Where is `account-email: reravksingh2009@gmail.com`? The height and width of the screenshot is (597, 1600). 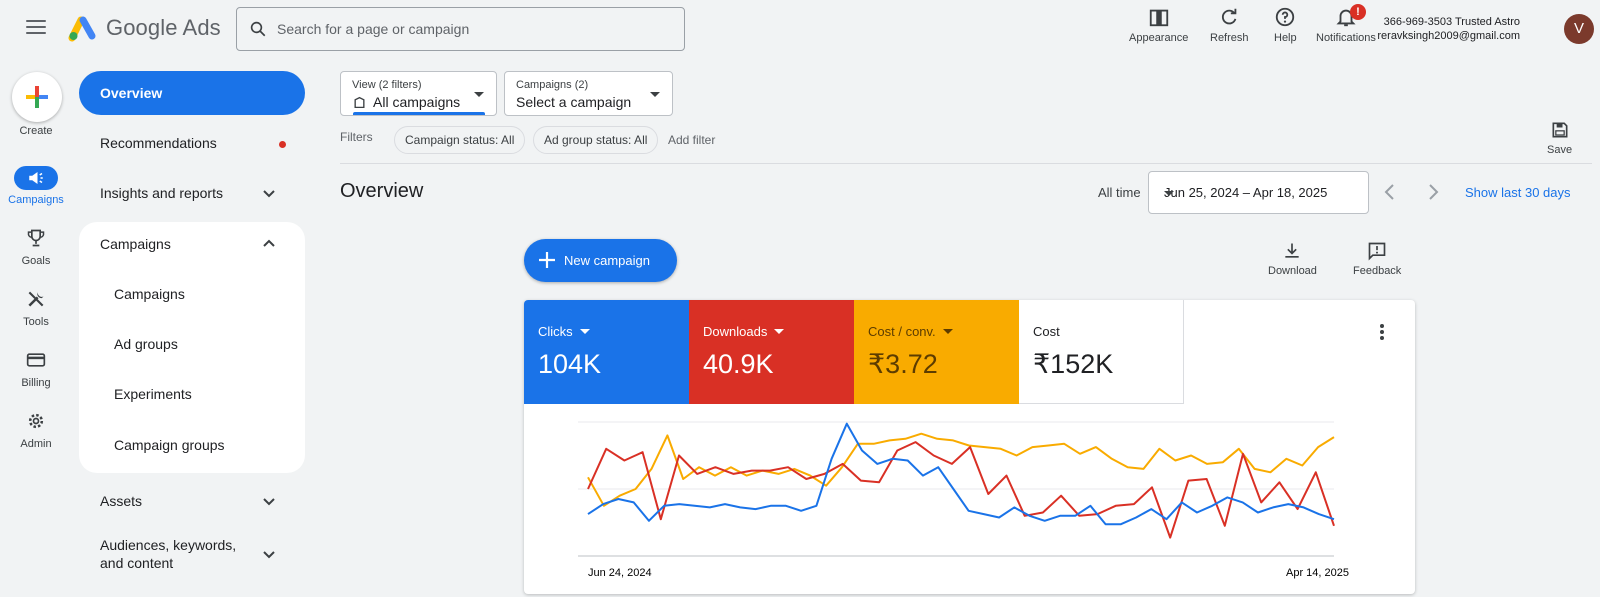 account-email: reravksingh2009@gmail.com is located at coordinates (1448, 36).